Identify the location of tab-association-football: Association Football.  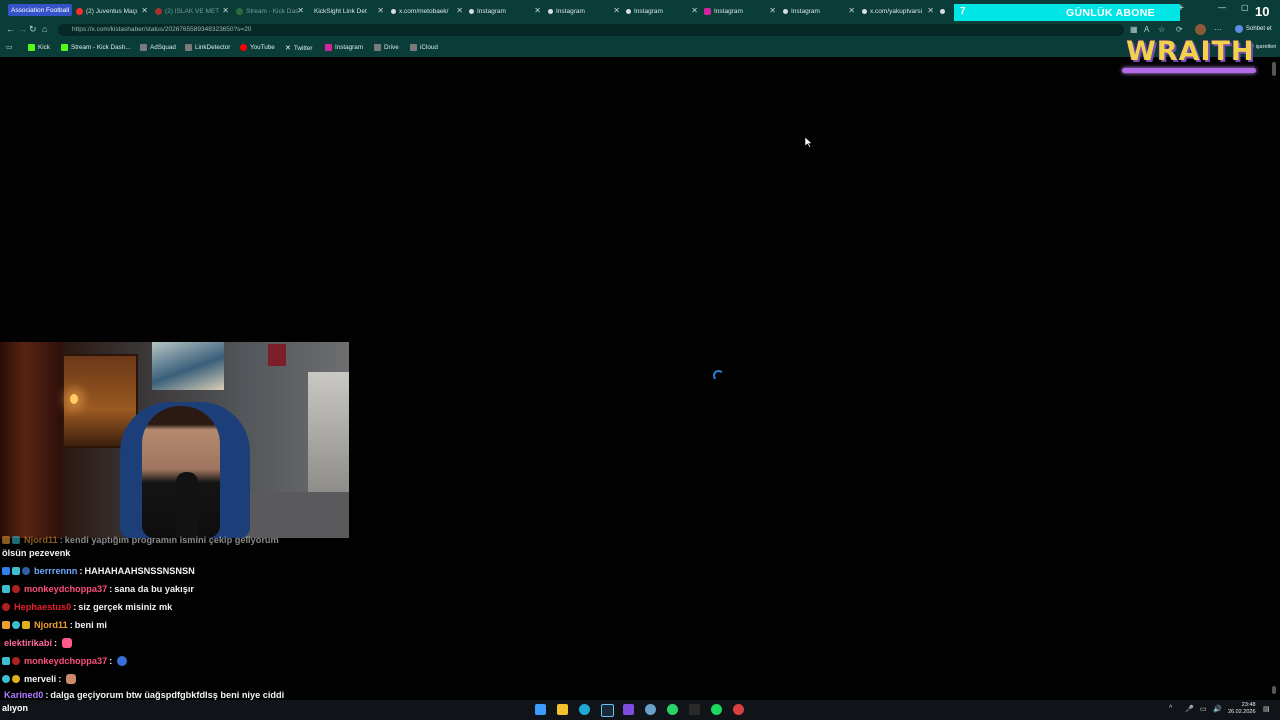
(40, 10).